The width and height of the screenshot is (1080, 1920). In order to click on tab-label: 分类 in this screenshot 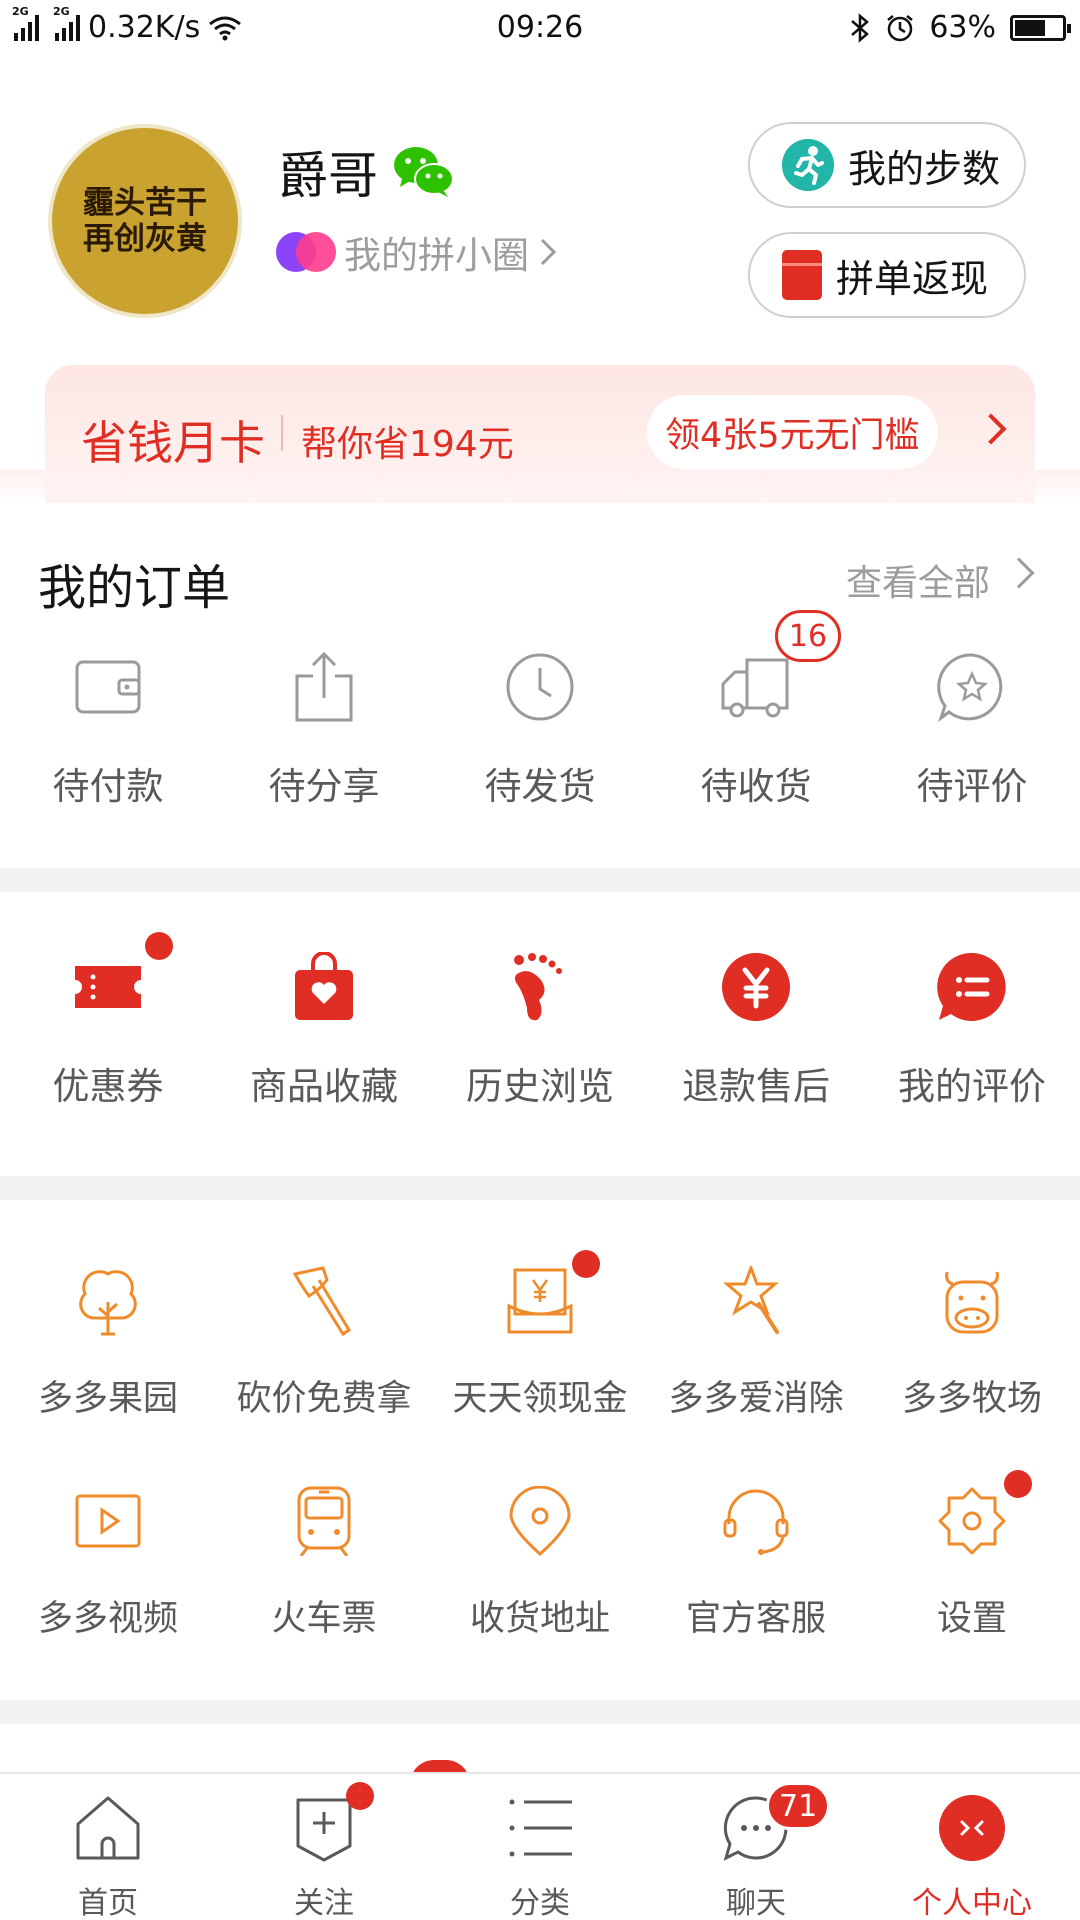, I will do `click(540, 1903)`.